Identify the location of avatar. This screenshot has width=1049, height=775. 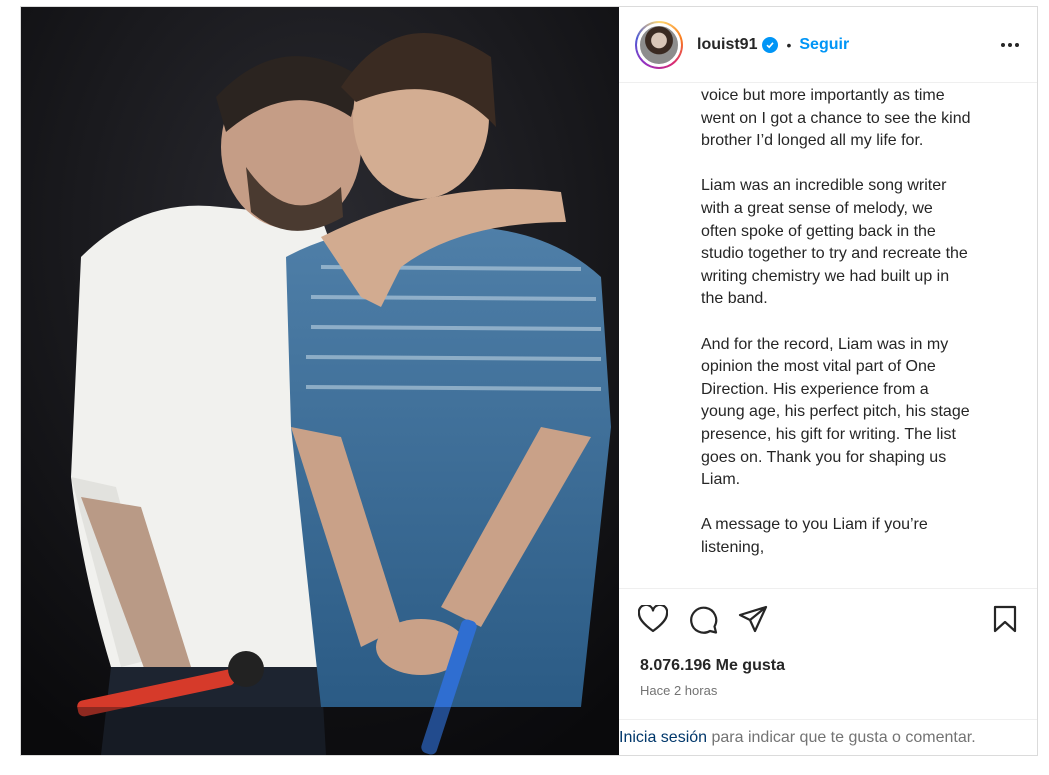
(659, 44).